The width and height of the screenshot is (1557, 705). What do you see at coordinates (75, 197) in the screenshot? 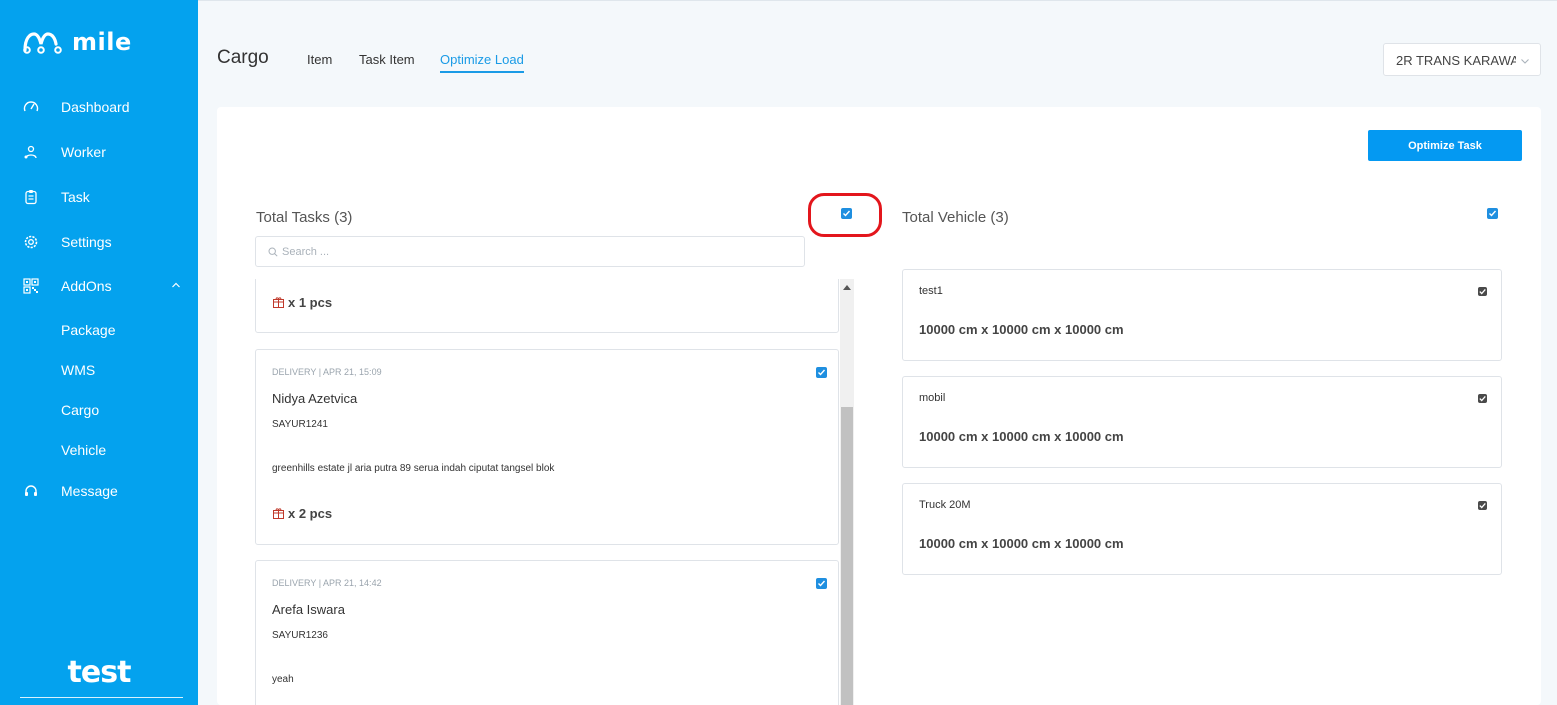
I see `sidebar-item-label: Task` at bounding box center [75, 197].